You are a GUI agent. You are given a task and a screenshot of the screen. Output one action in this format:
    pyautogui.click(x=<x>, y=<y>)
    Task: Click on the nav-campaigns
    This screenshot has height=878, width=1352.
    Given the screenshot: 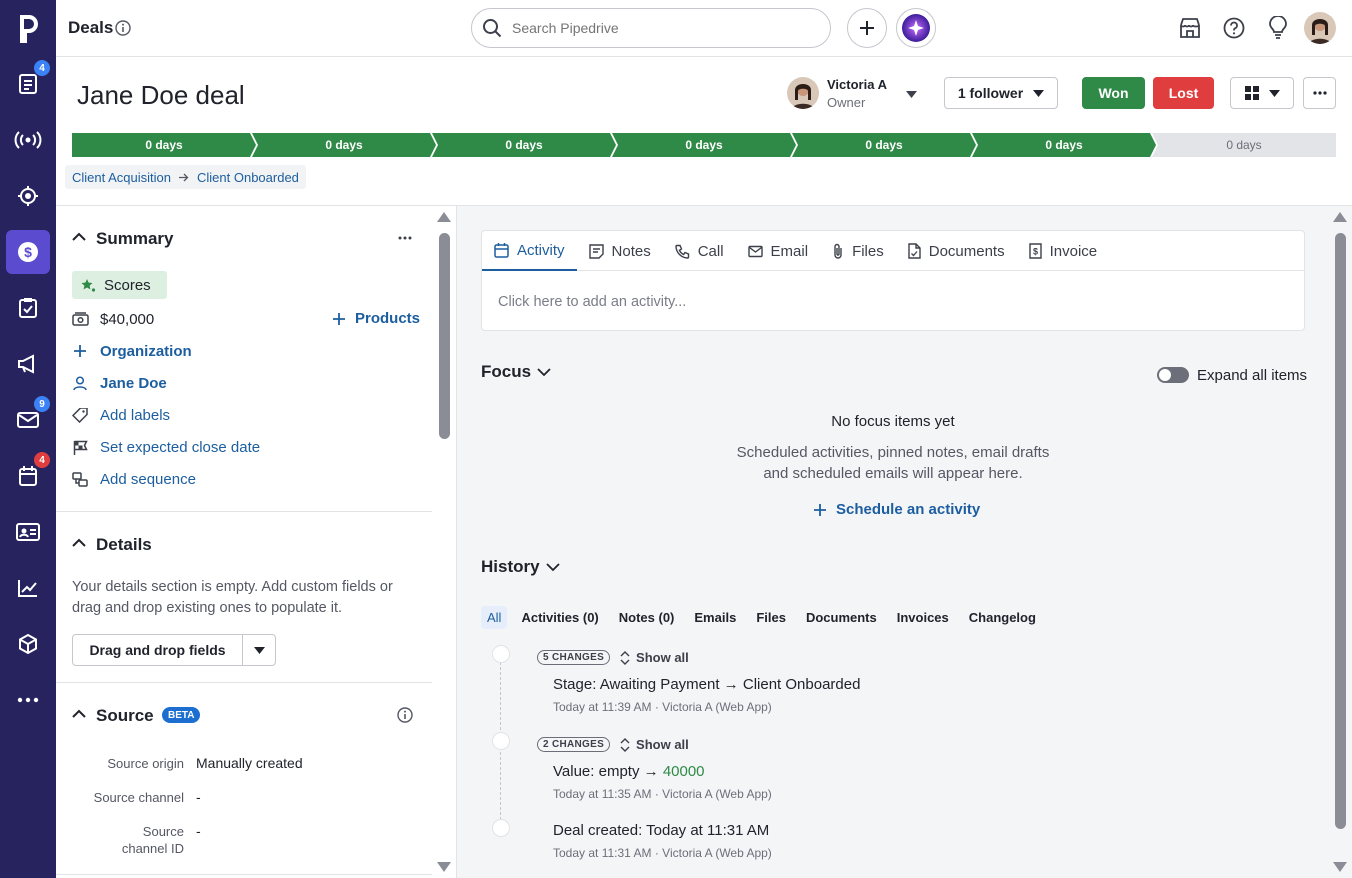 What is the action you would take?
    pyautogui.click(x=28, y=140)
    